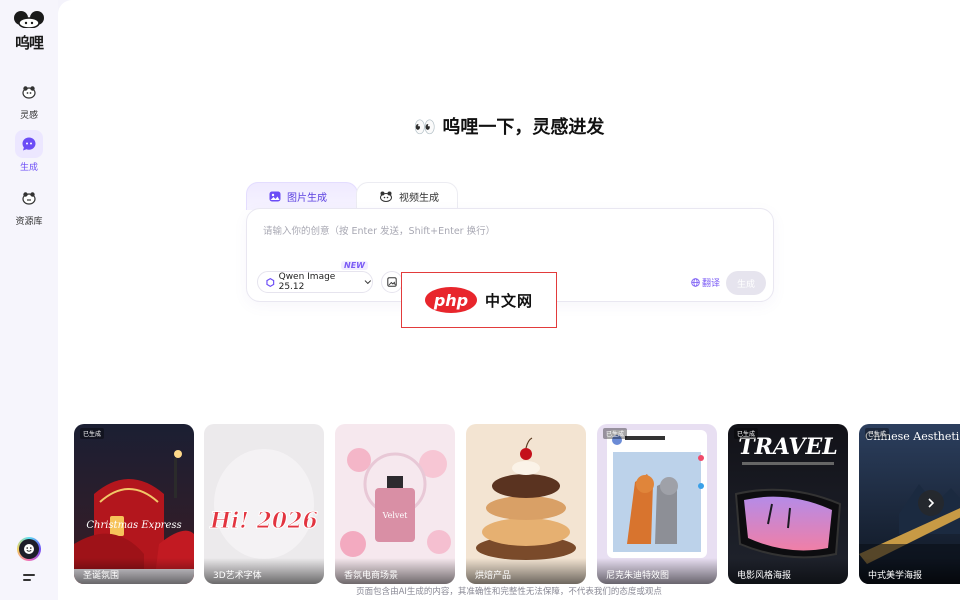 The width and height of the screenshot is (960, 600). I want to click on eyes-emoji: 👀, so click(425, 127).